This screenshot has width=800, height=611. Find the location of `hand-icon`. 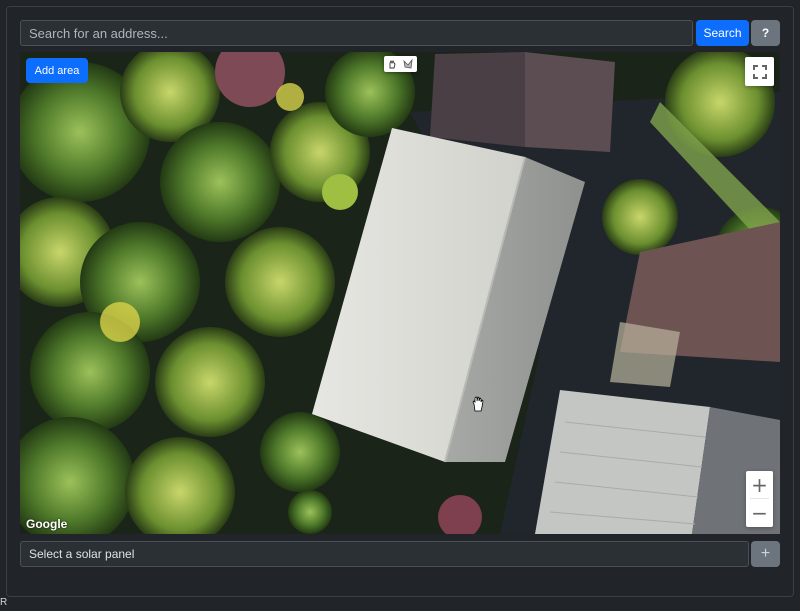

hand-icon is located at coordinates (392, 64).